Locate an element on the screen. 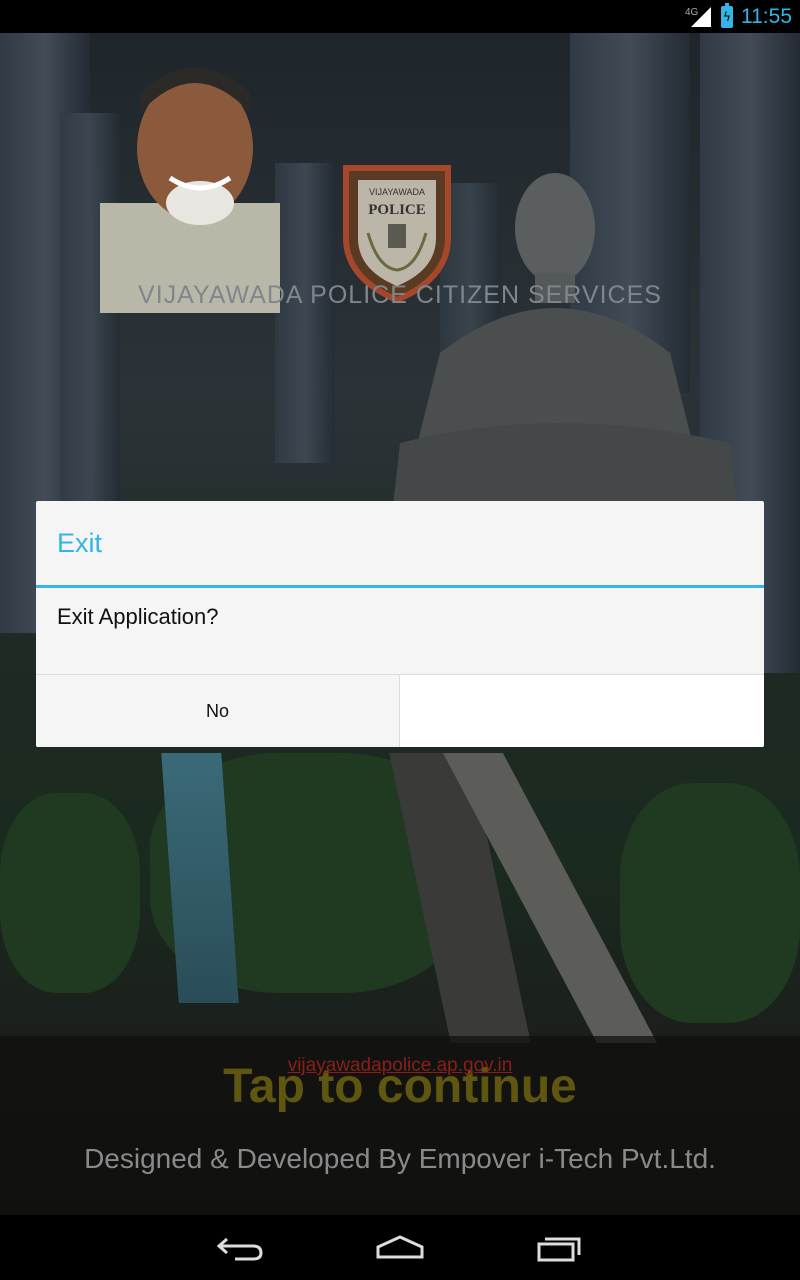  website-link: vijayawadapolice.ap.gov.in is located at coordinates (400, 1066).